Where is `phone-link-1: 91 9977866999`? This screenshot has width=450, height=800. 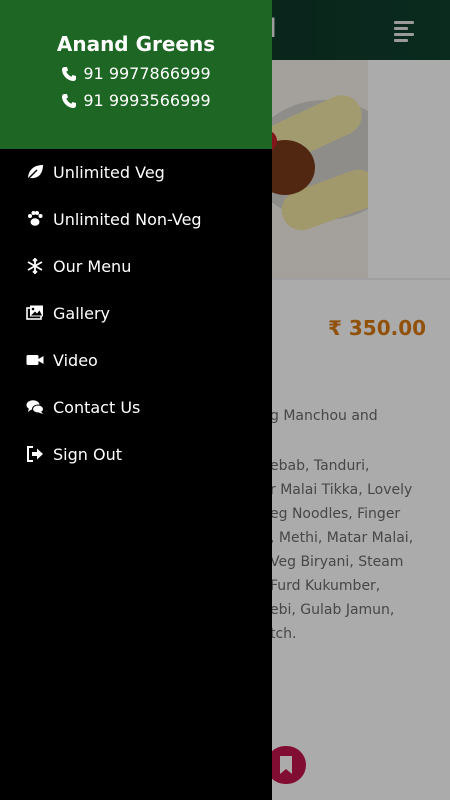 phone-link-1: 91 9977866999 is located at coordinates (136, 73).